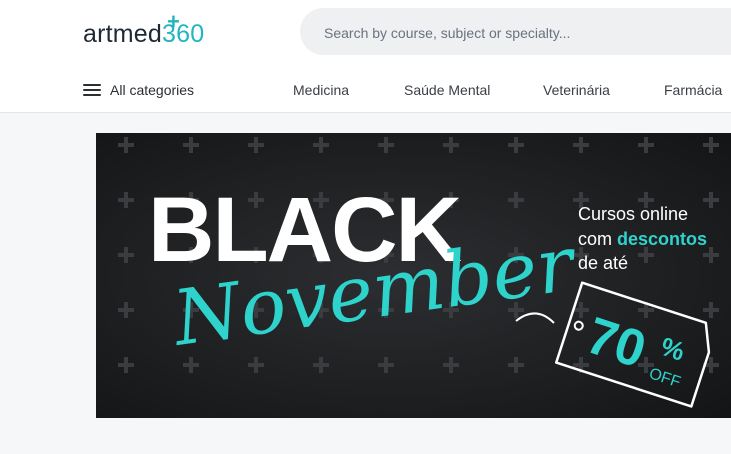 This screenshot has height=454, width=731. I want to click on search-bar, so click(515, 32).